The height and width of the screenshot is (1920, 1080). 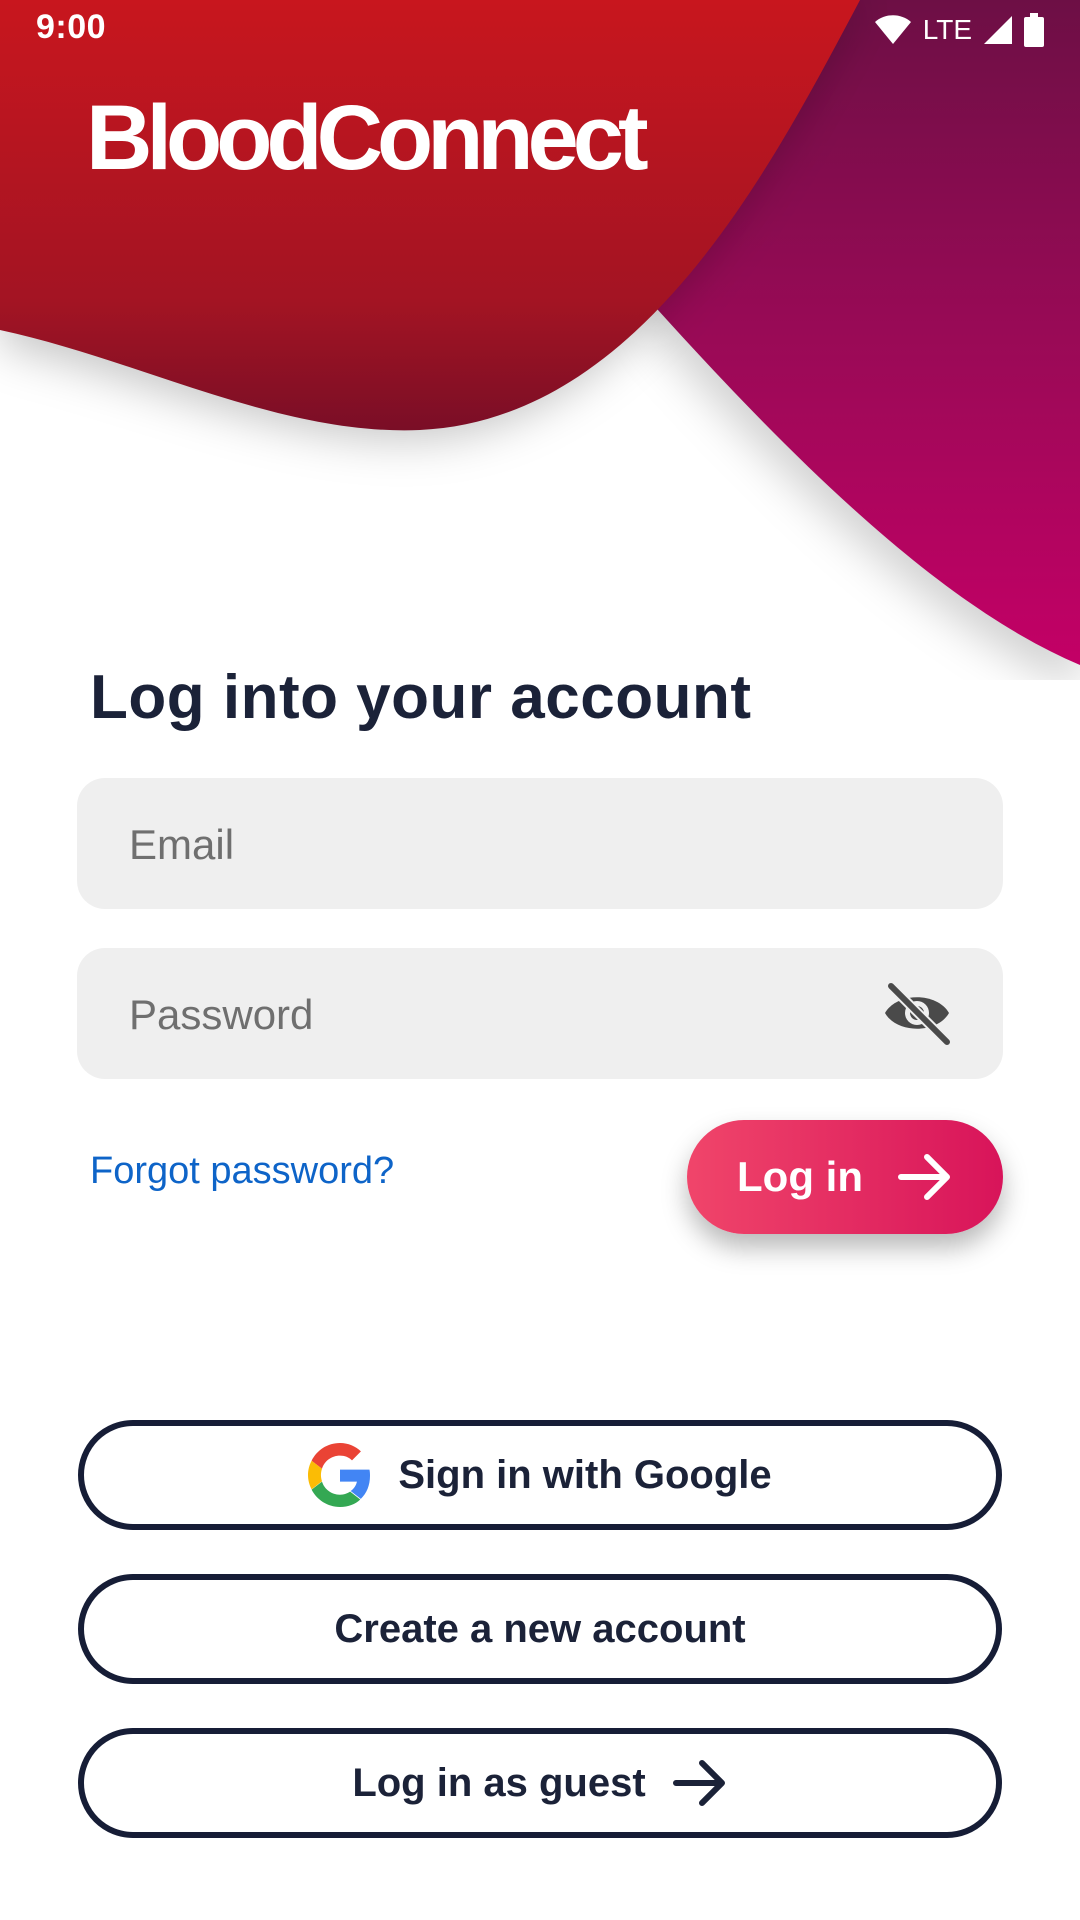 What do you see at coordinates (800, 1176) in the screenshot?
I see `login-button-label: Log in` at bounding box center [800, 1176].